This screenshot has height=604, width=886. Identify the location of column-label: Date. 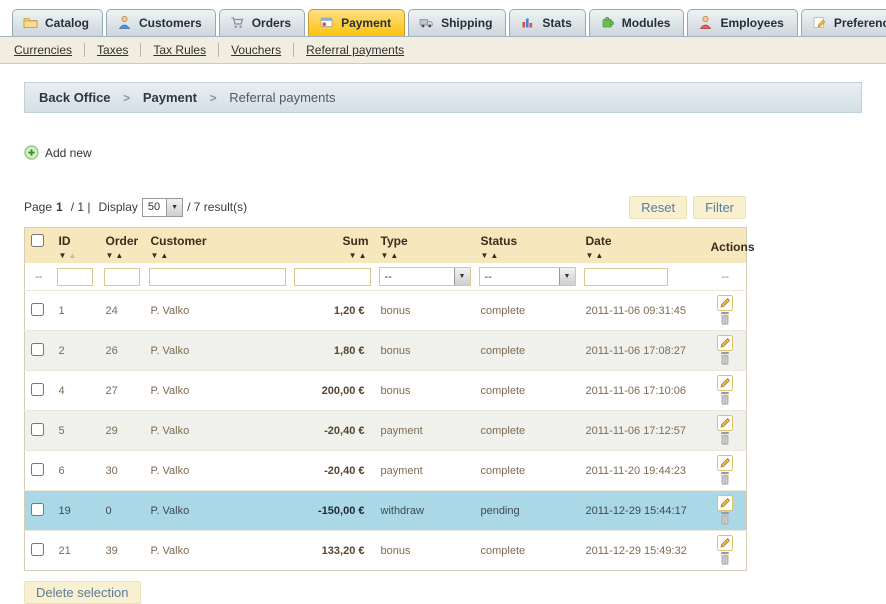
(599, 241).